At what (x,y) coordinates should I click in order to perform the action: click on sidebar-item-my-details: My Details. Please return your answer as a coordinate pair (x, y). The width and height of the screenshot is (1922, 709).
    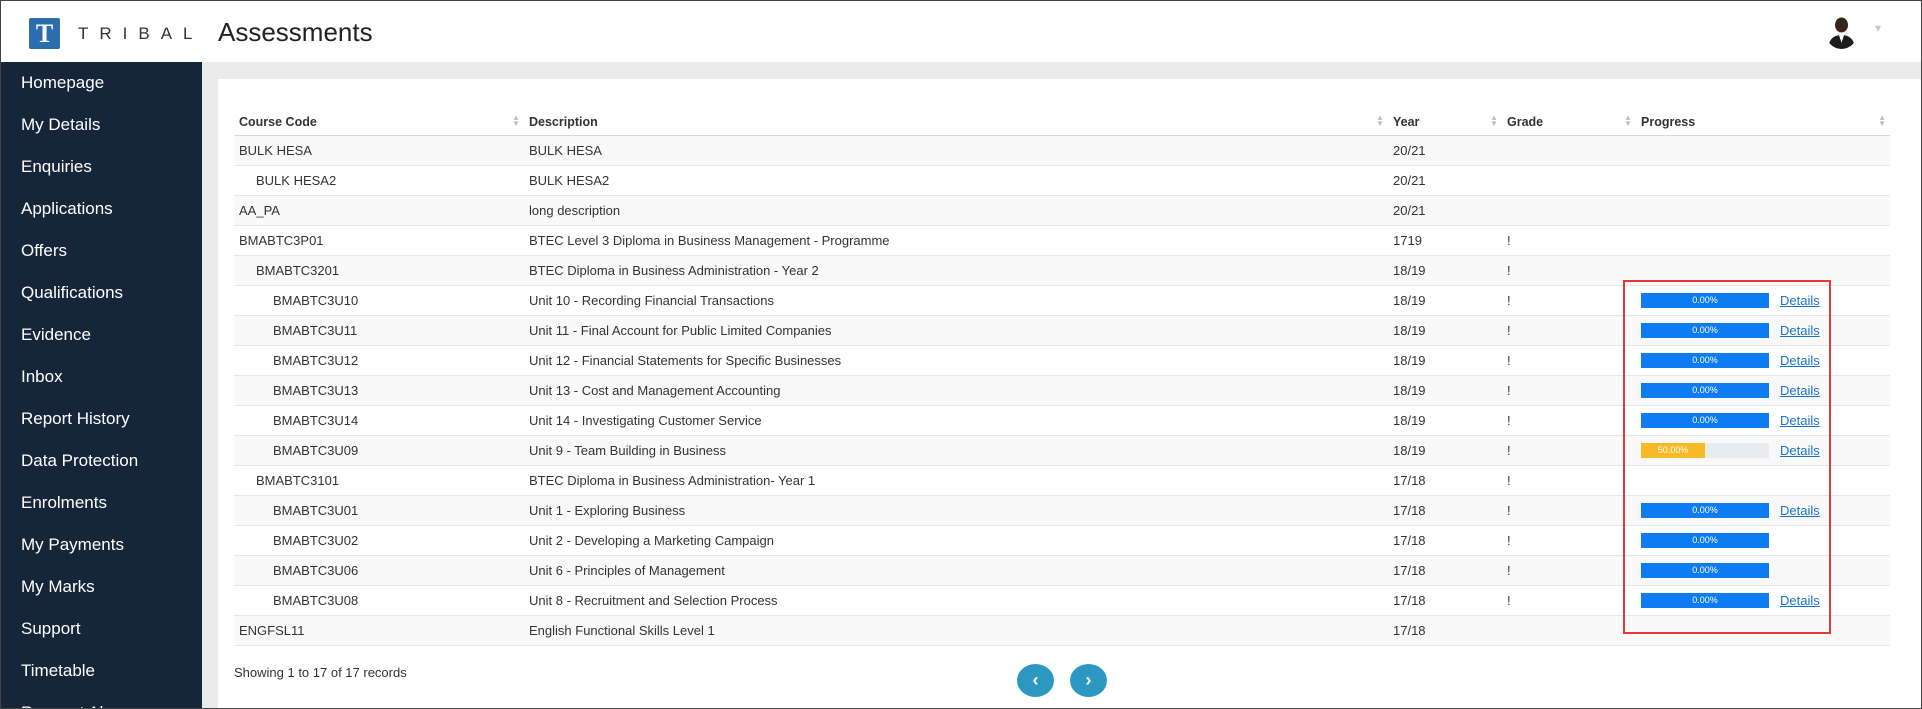
    Looking at the image, I should click on (101, 125).